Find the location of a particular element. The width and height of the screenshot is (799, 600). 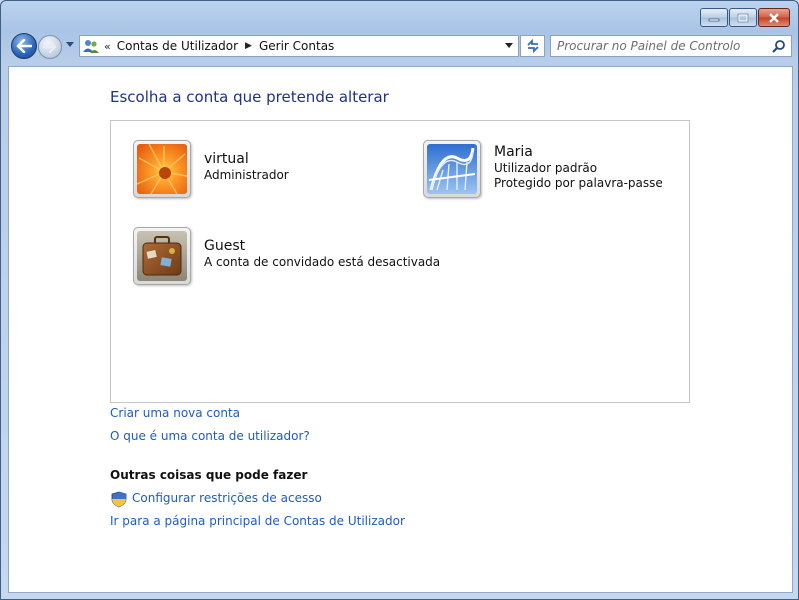

search-icon is located at coordinates (779, 46).